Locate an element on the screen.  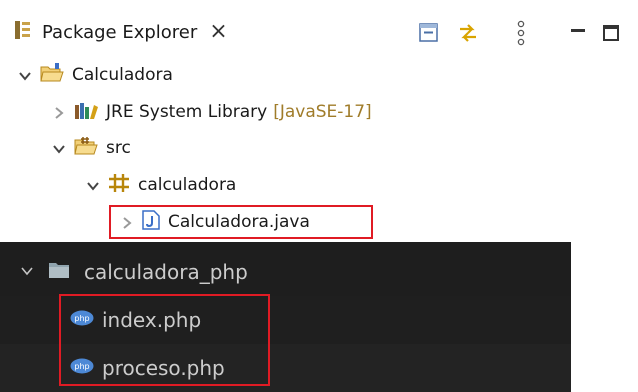
tree-item-jre: JRE System Library [JavaSE-17] is located at coordinates (212, 112).